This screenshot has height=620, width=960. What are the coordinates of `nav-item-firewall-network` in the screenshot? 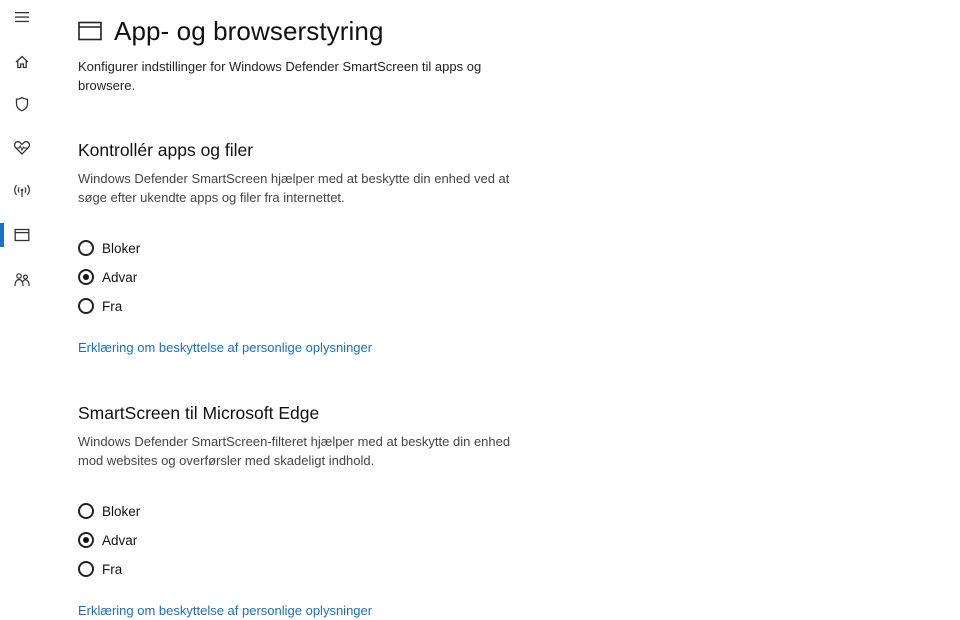 It's located at (22, 191).